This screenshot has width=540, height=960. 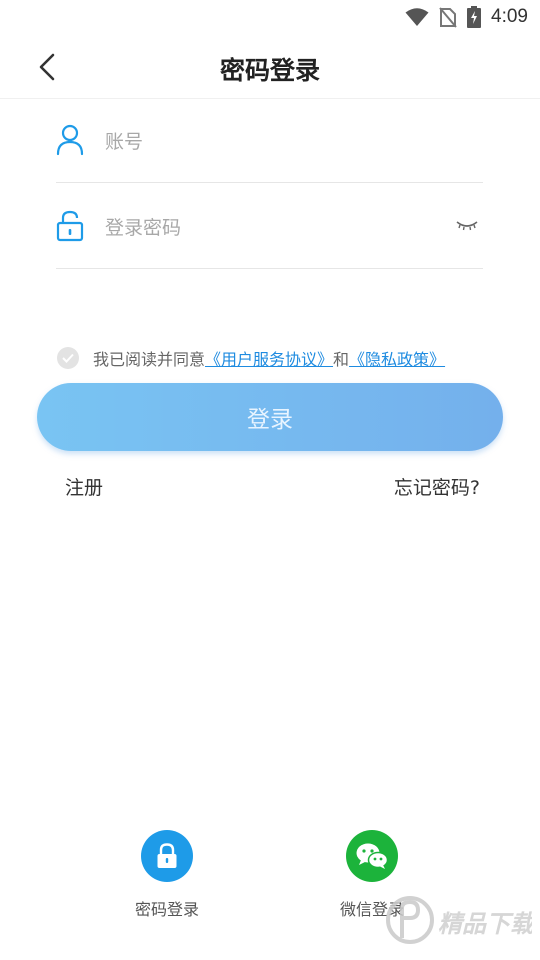 I want to click on no-sim-icon, so click(x=448, y=17).